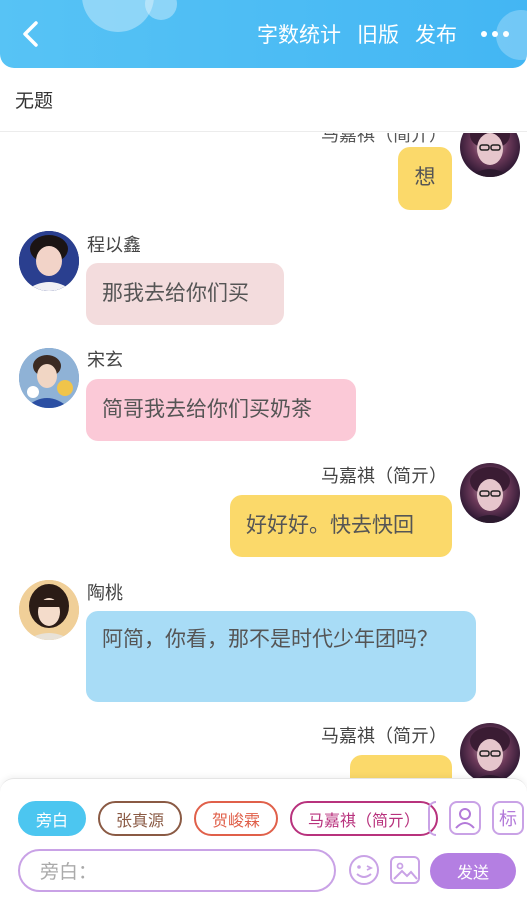  I want to click on header-actions: 字数统计 旧版 发布, so click(383, 34).